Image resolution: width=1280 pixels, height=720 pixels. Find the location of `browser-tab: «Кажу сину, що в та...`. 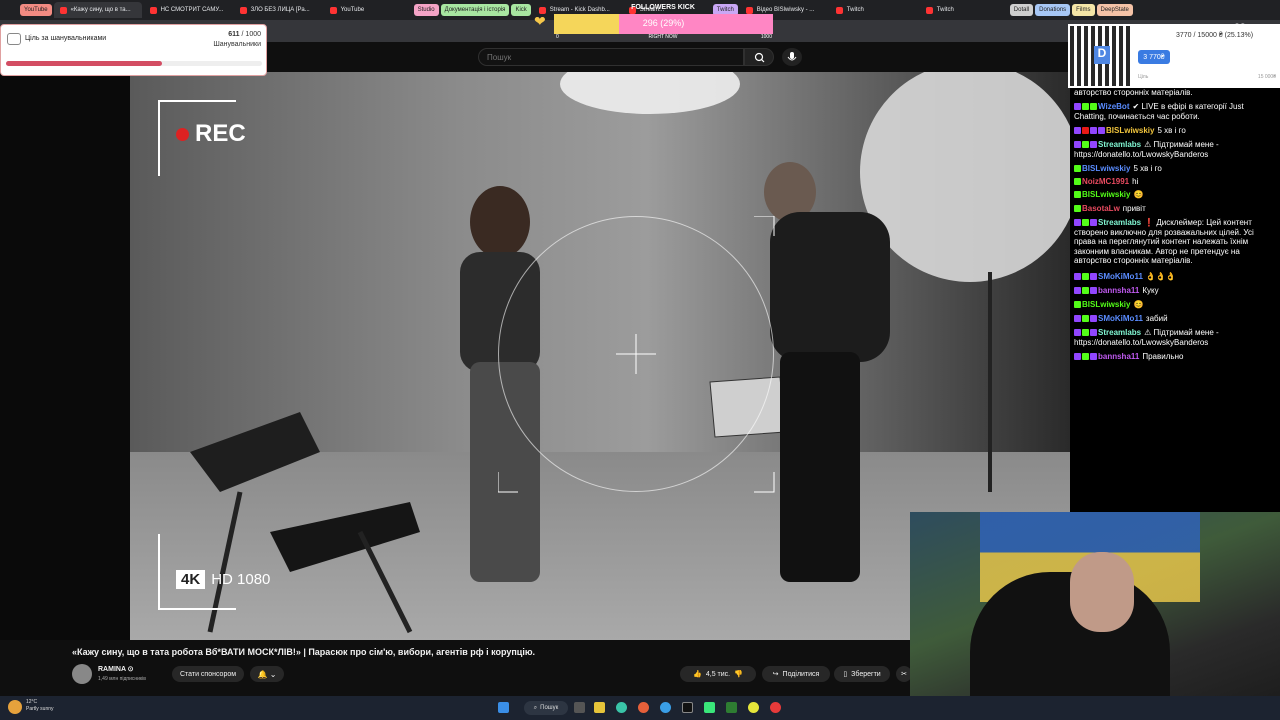

browser-tab: «Кажу сину, що в та... is located at coordinates (97, 10).